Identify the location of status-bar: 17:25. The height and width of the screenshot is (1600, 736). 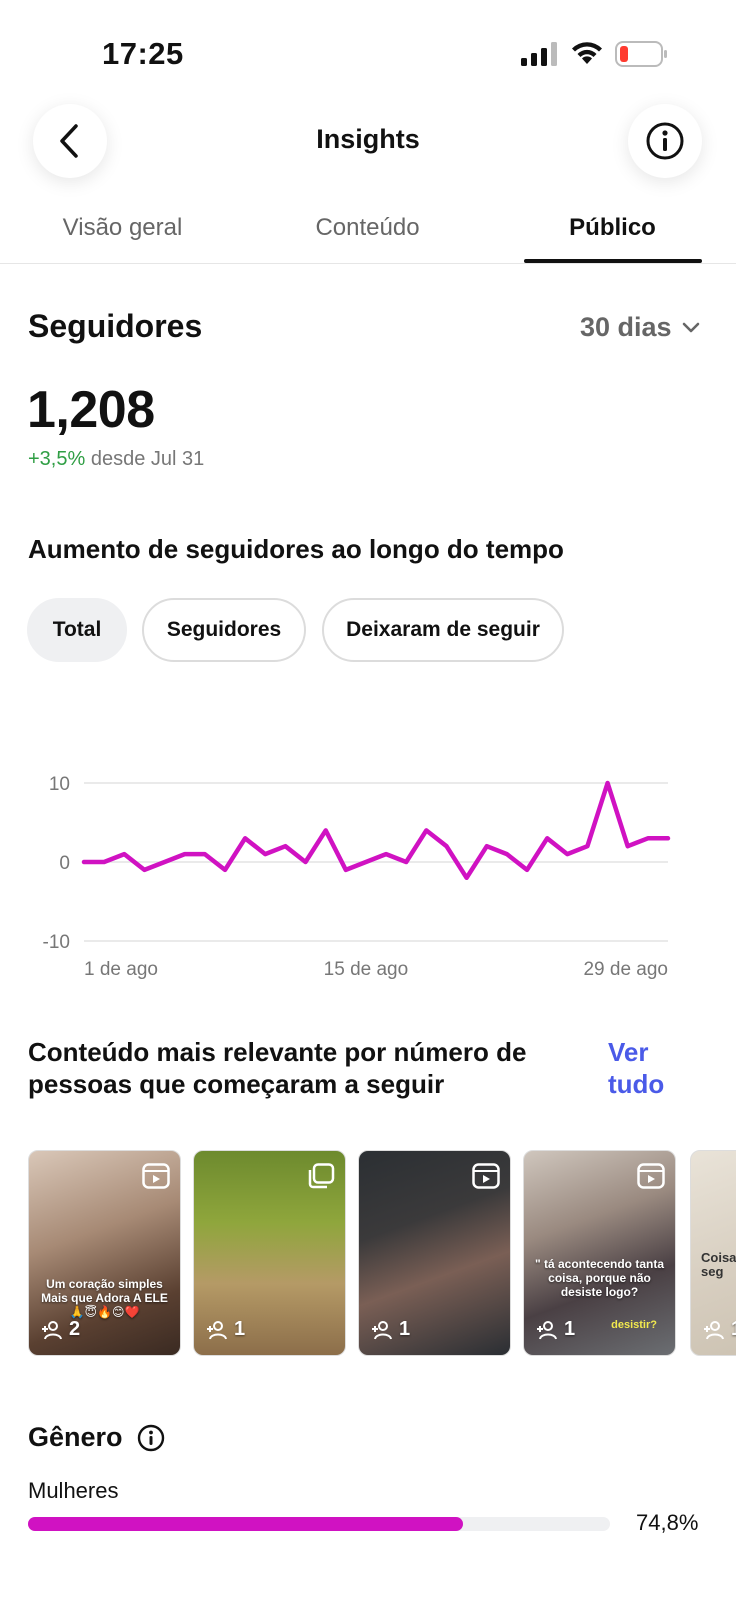
(368, 50).